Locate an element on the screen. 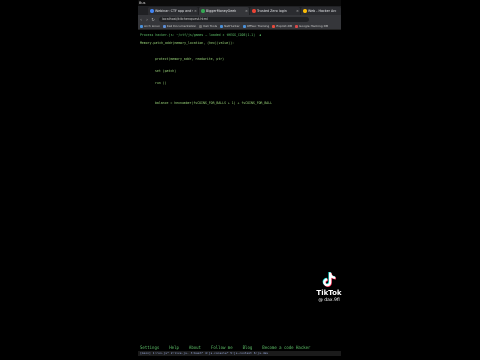  menu-item-blog: Blog is located at coordinates (248, 347).